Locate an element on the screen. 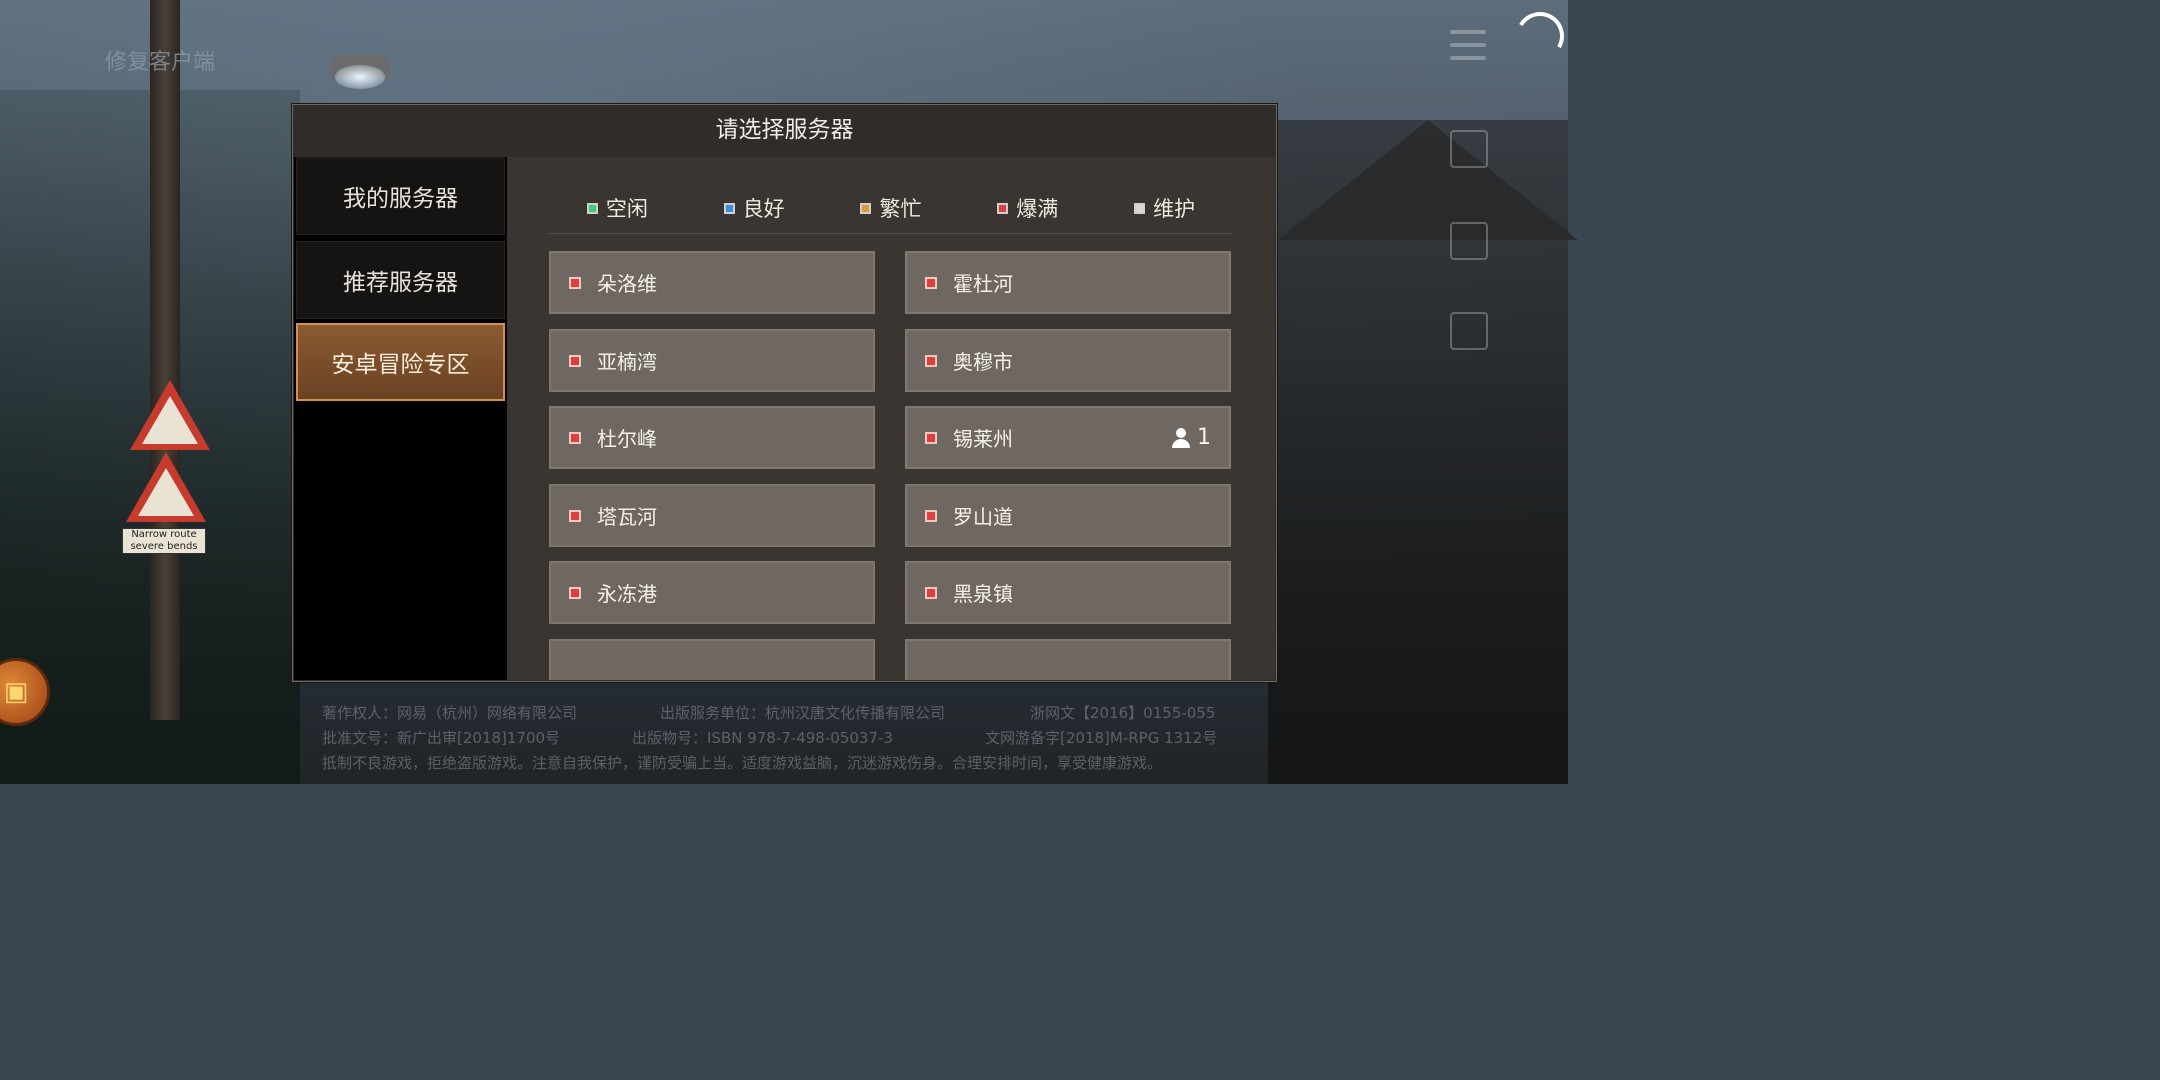  server-name: 锡莱州 is located at coordinates (983, 439).